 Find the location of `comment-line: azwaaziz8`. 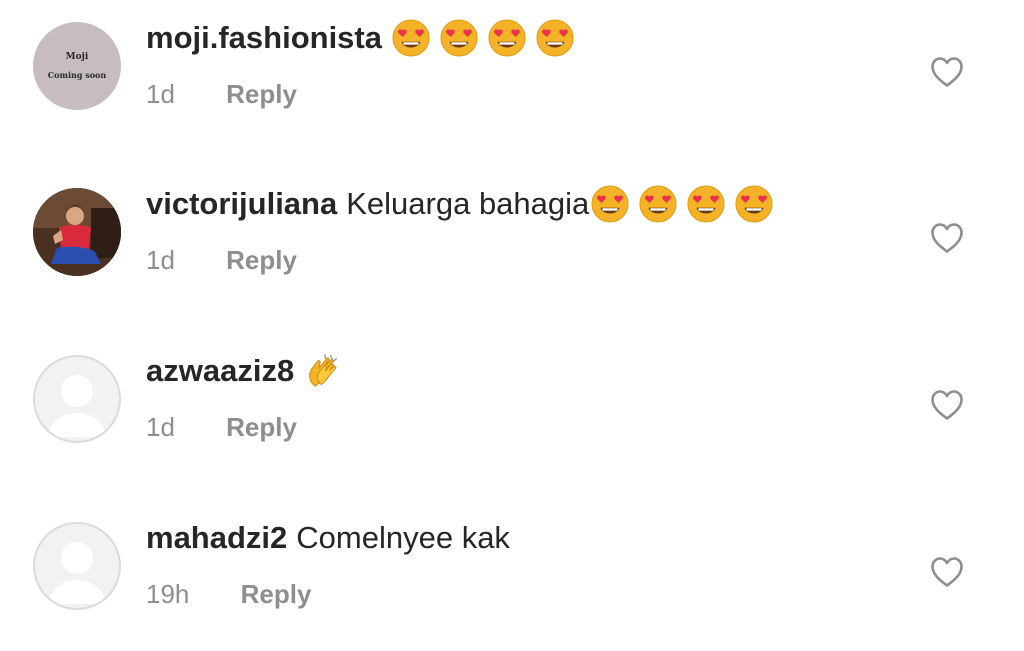

comment-line: azwaaziz8 is located at coordinates (244, 371).